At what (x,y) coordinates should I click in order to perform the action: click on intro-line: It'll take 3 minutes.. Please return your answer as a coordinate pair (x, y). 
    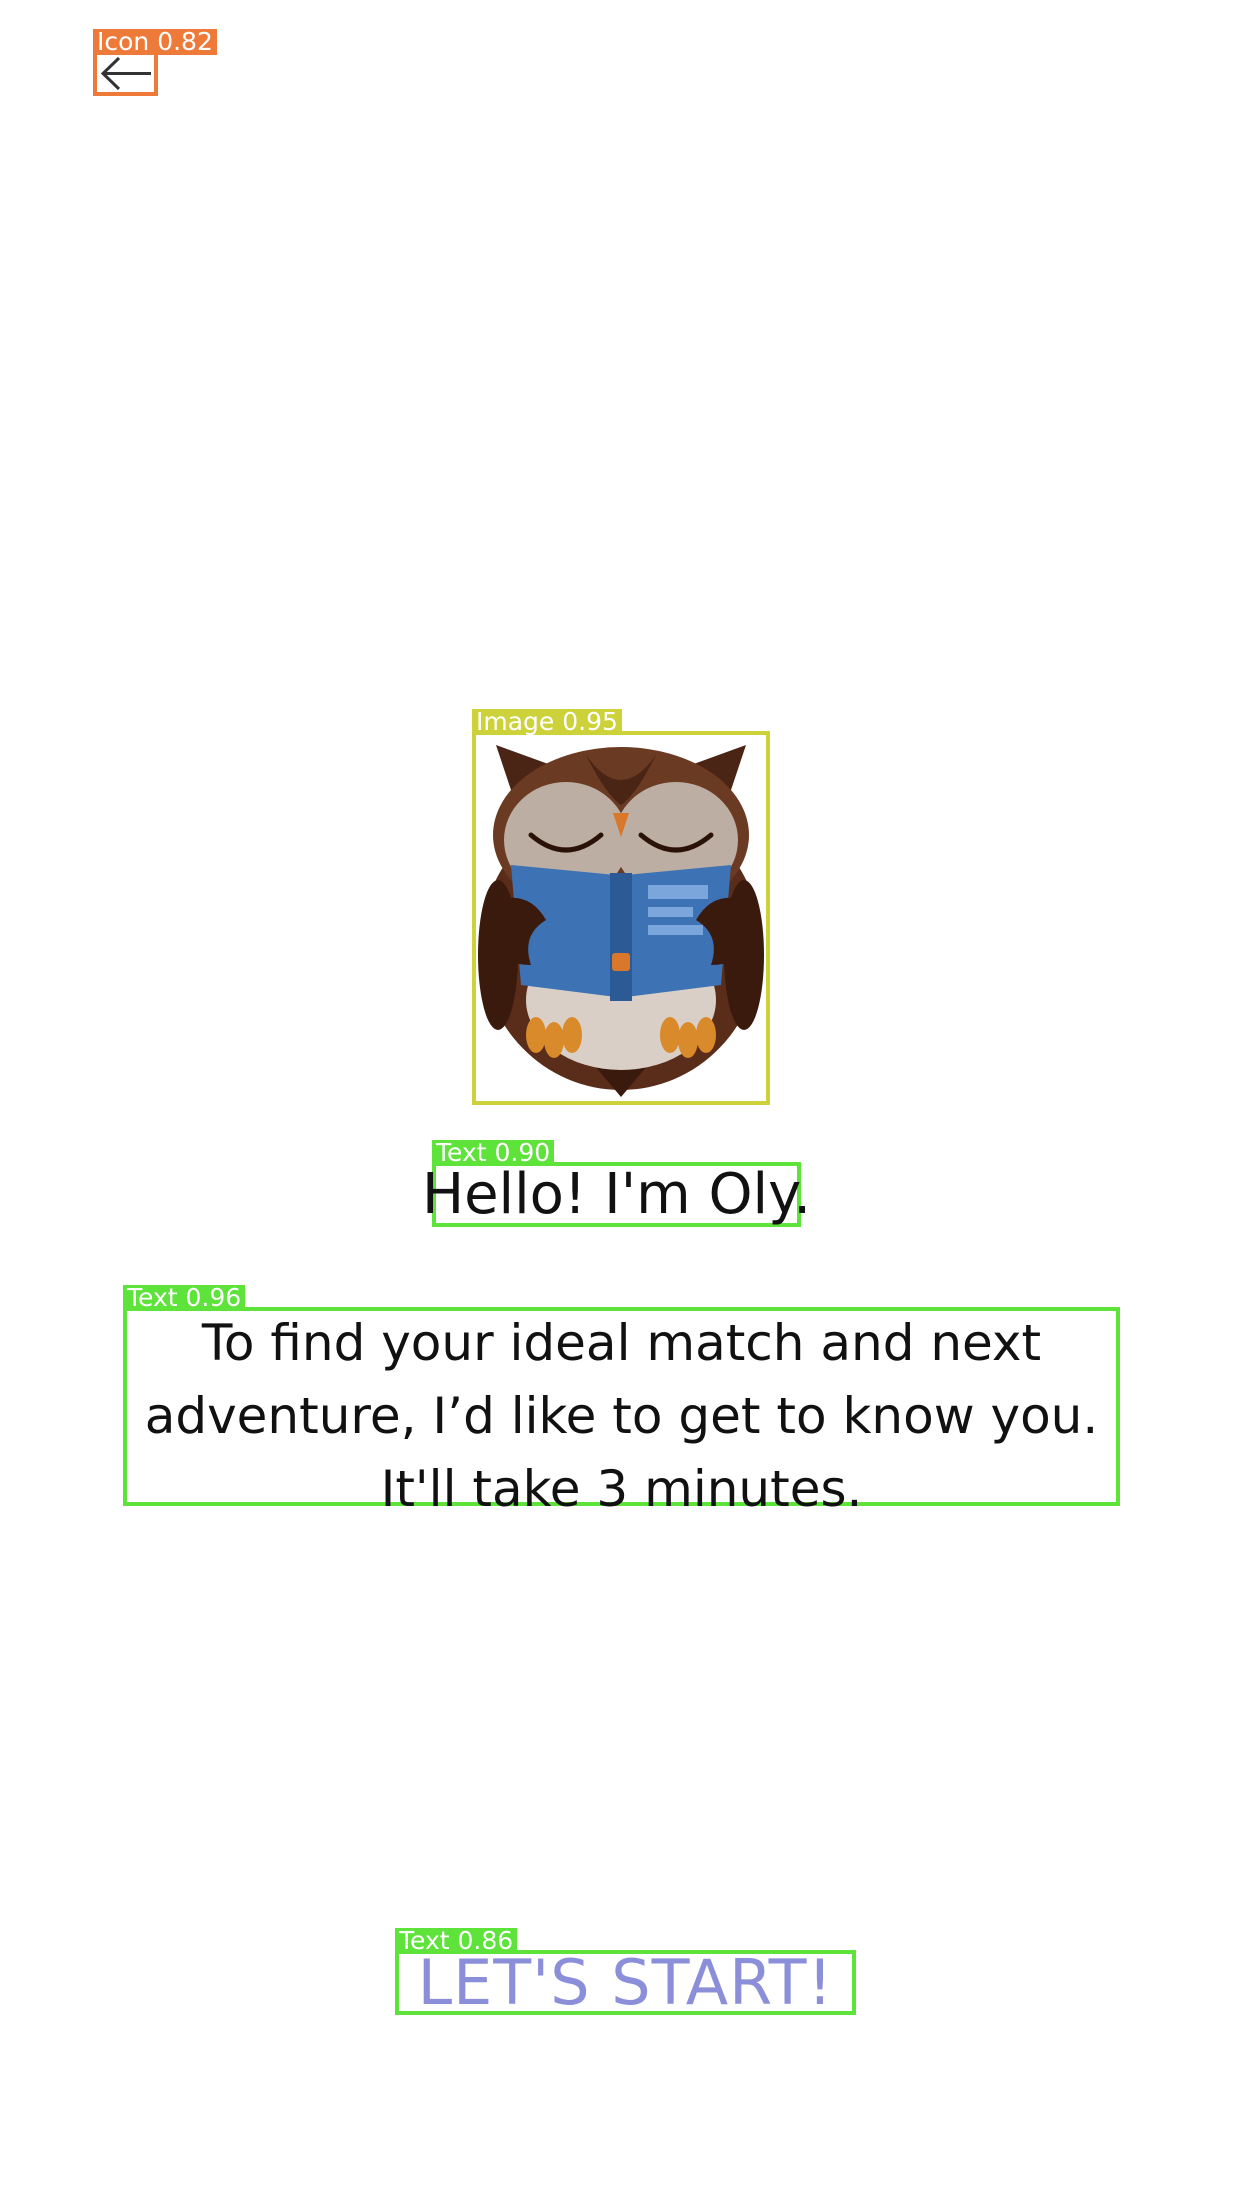
    Looking at the image, I should click on (621, 1489).